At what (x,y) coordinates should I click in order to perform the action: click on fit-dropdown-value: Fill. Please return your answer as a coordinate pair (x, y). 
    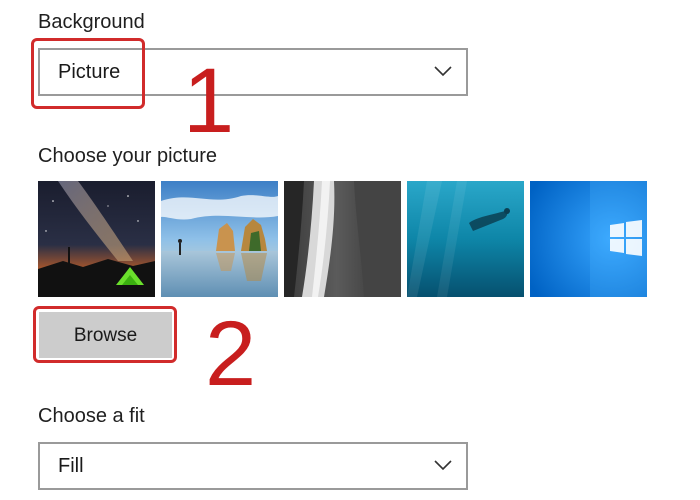
    Looking at the image, I should click on (71, 466).